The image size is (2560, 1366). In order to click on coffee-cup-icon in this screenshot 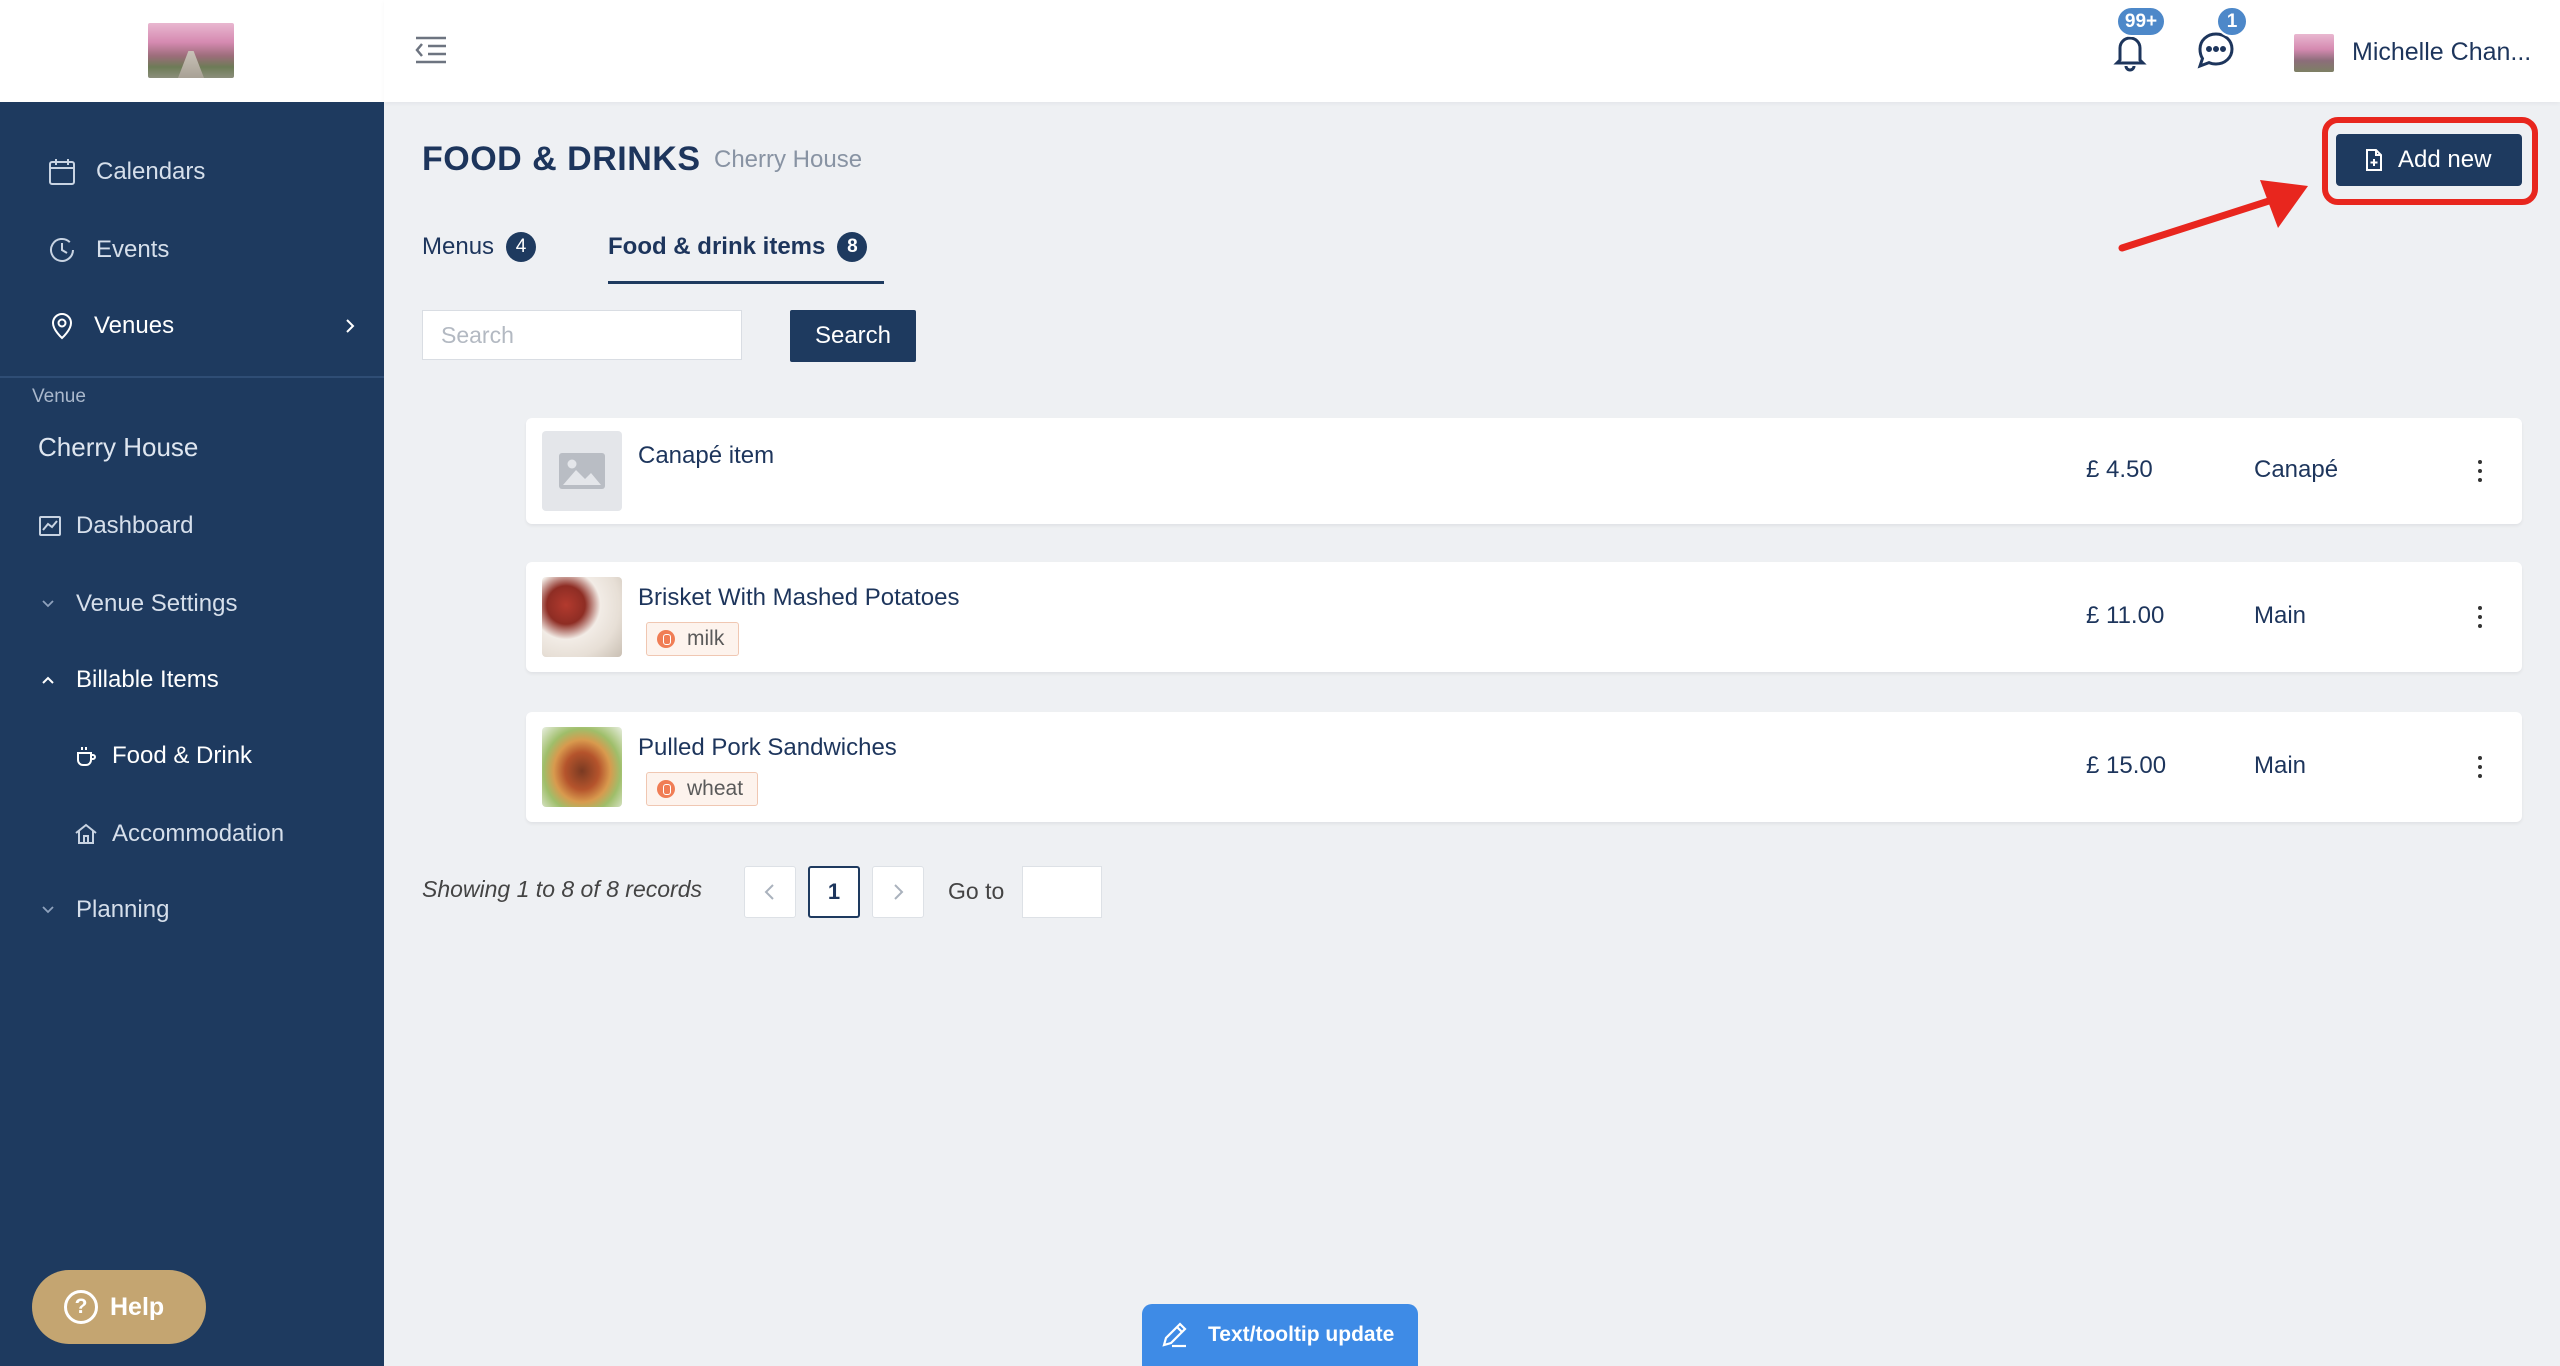, I will do `click(86, 756)`.